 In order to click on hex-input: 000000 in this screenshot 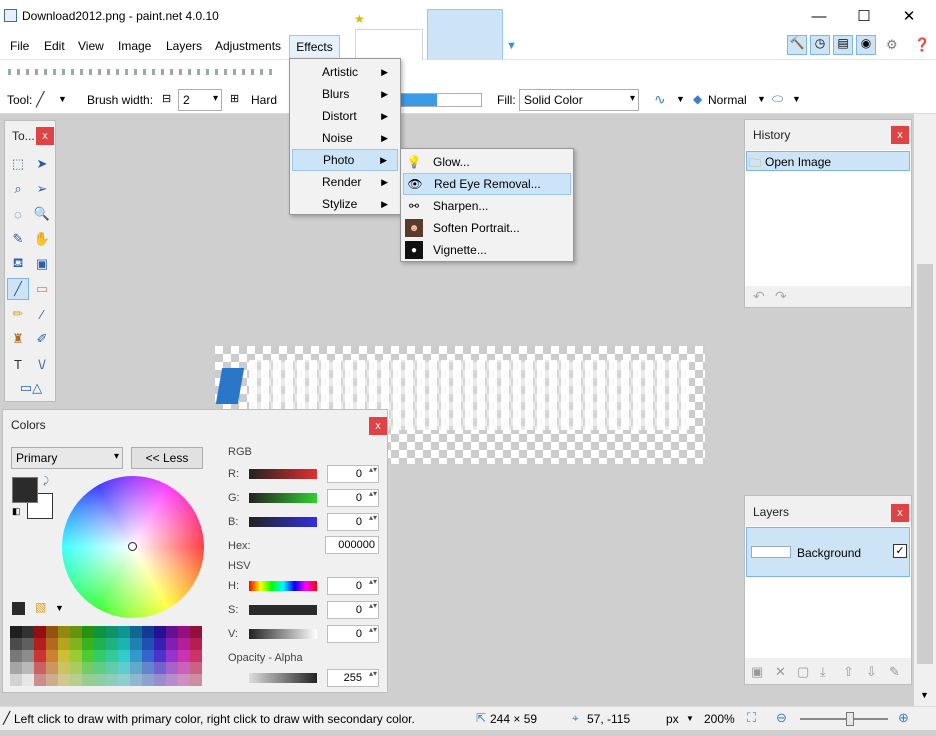, I will do `click(352, 545)`.